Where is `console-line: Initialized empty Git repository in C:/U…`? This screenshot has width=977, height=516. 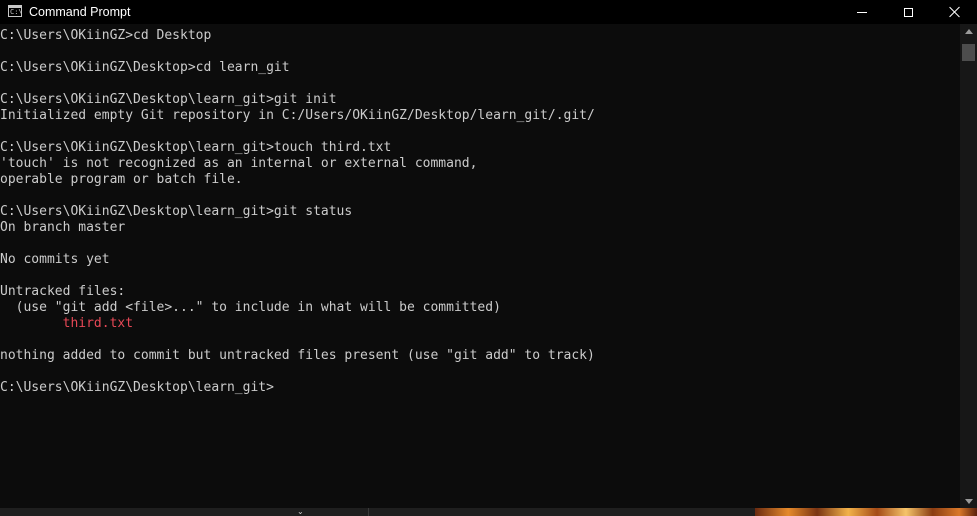
console-line: Initialized empty Git repository in C:/U… is located at coordinates (297, 115).